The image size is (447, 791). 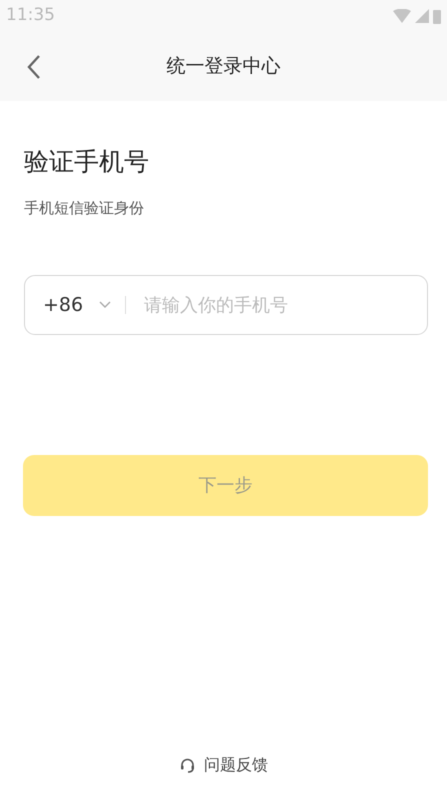 I want to click on phone-field: +86 请输入你的手机号, so click(x=226, y=305).